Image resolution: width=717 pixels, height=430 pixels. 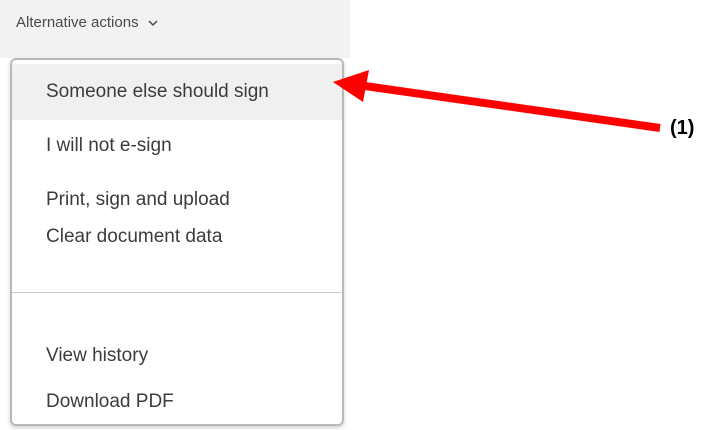 What do you see at coordinates (682, 128) in the screenshot?
I see `annotation-label: (1)` at bounding box center [682, 128].